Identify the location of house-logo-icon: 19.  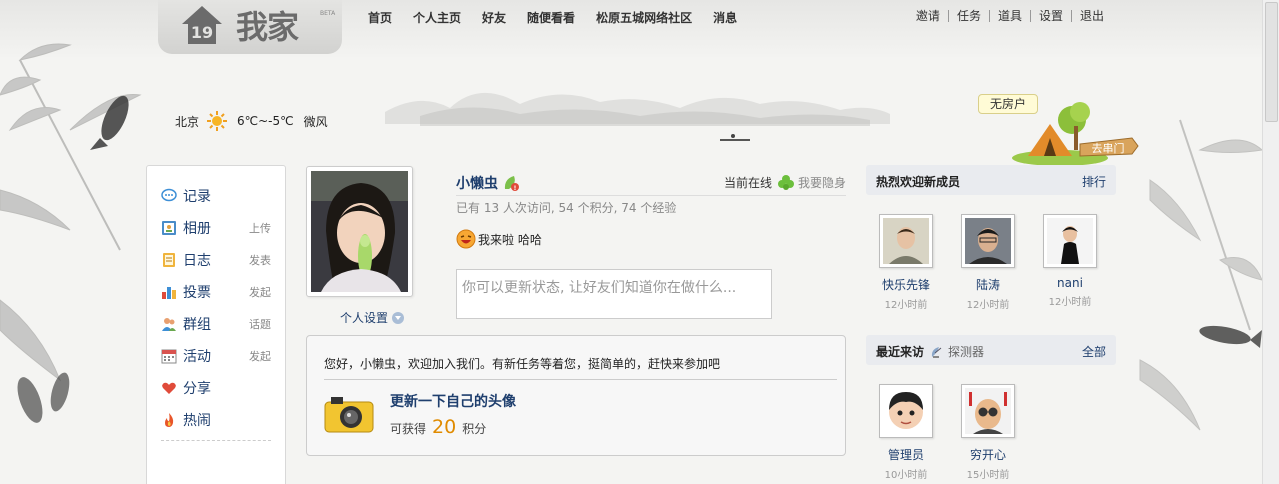
(202, 25).